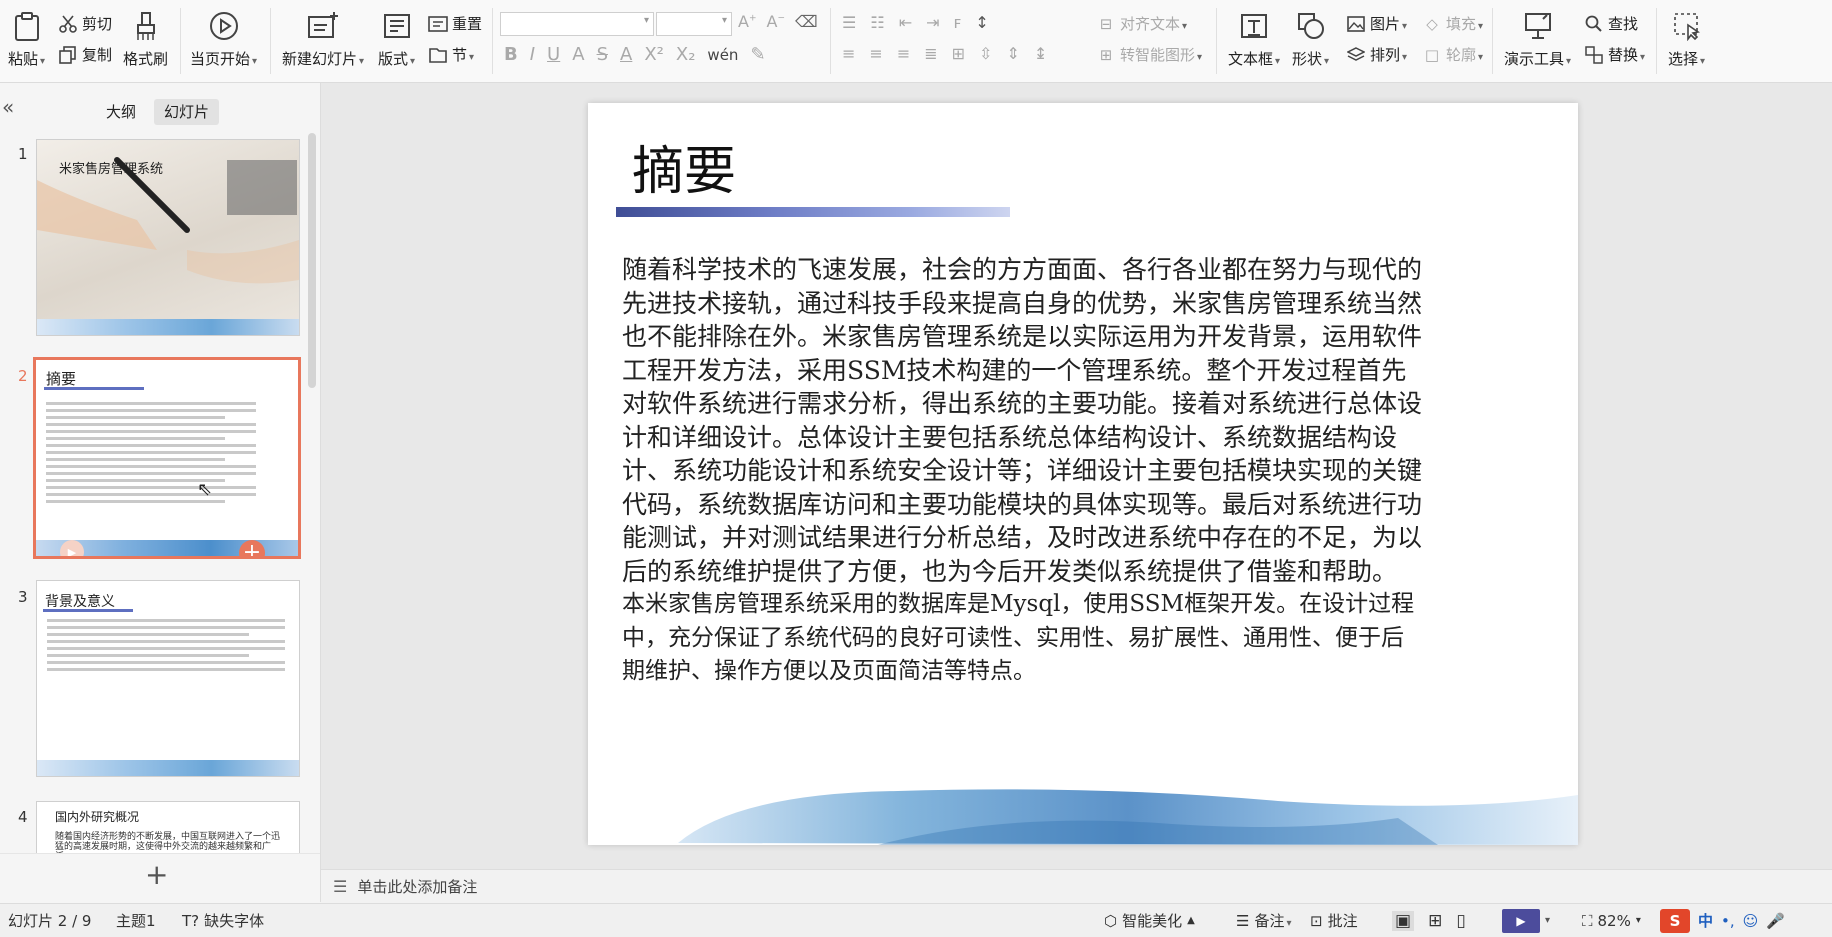 Image resolution: width=1832 pixels, height=937 pixels. Describe the element at coordinates (1149, 54) in the screenshot. I see `smart-shape-button: ⊞ 转智能图形` at that location.